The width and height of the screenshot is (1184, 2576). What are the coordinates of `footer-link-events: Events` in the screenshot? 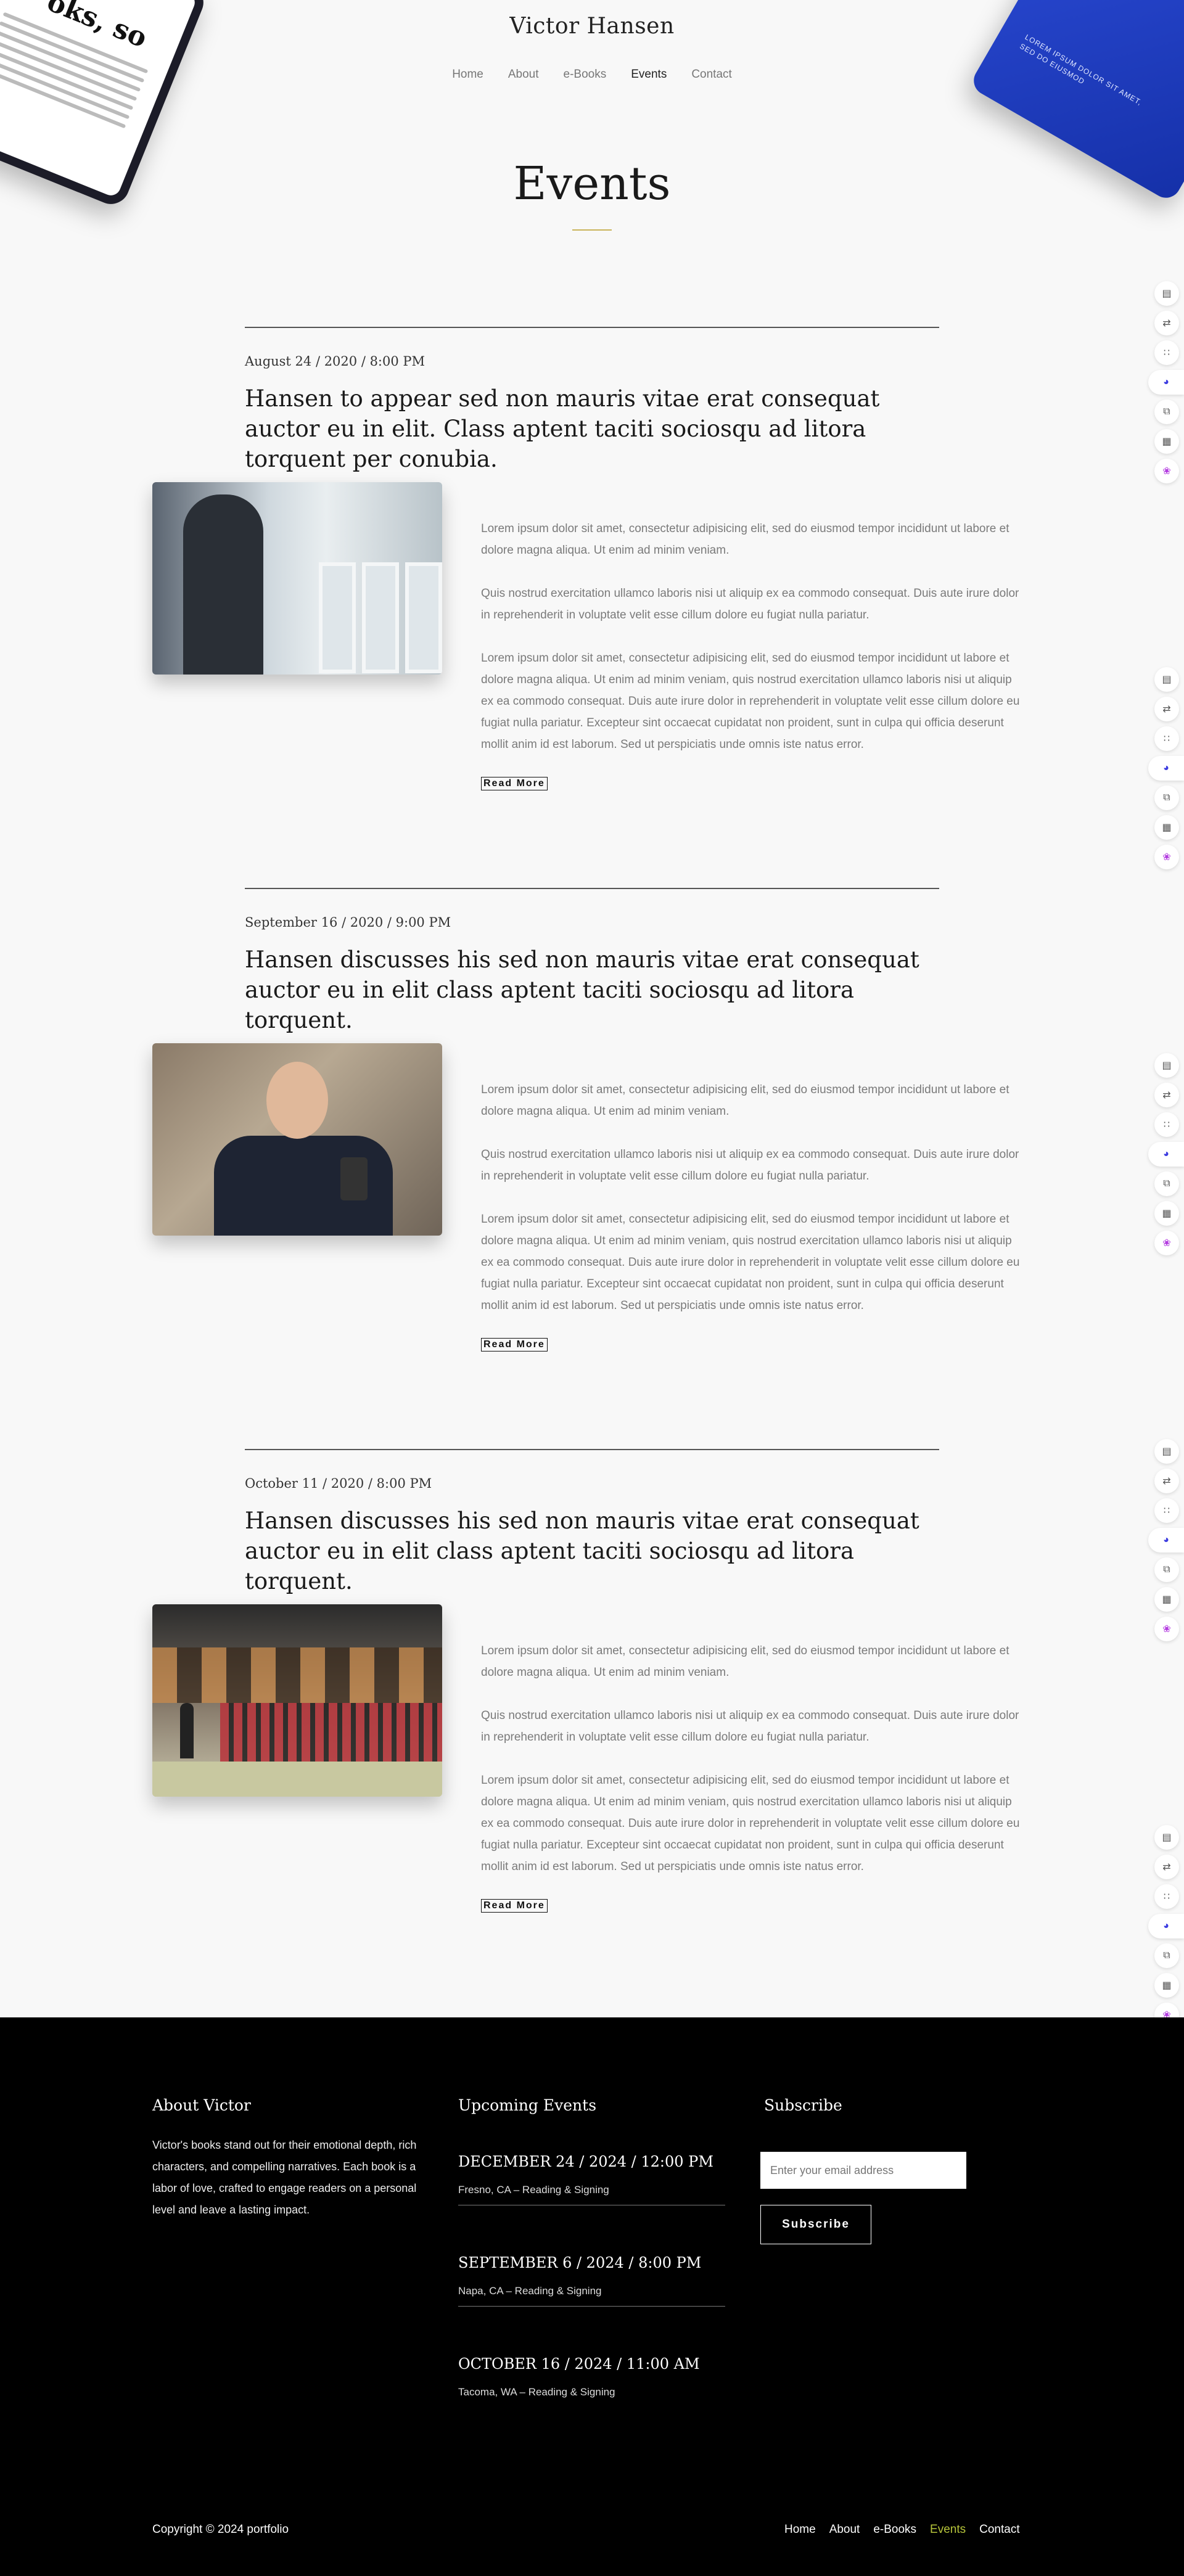 It's located at (948, 2530).